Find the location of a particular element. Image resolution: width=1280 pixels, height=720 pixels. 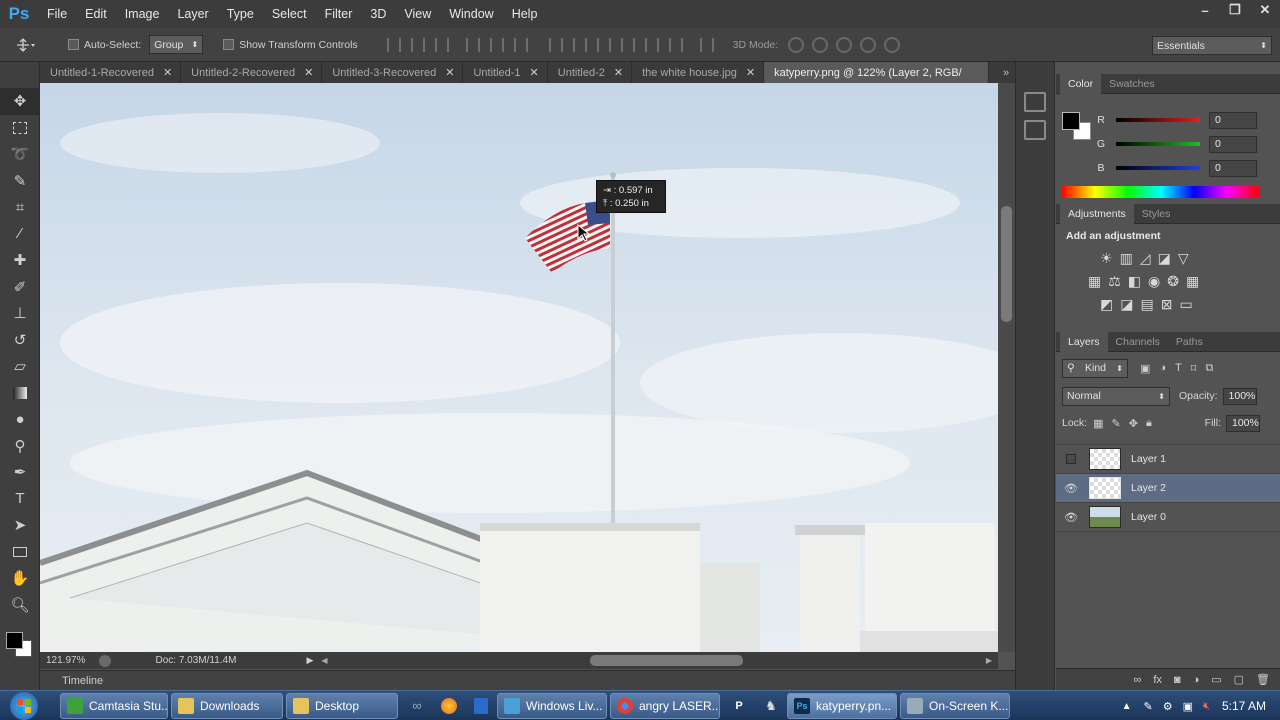

vertical-scroll-thumb is located at coordinates (1006, 264).